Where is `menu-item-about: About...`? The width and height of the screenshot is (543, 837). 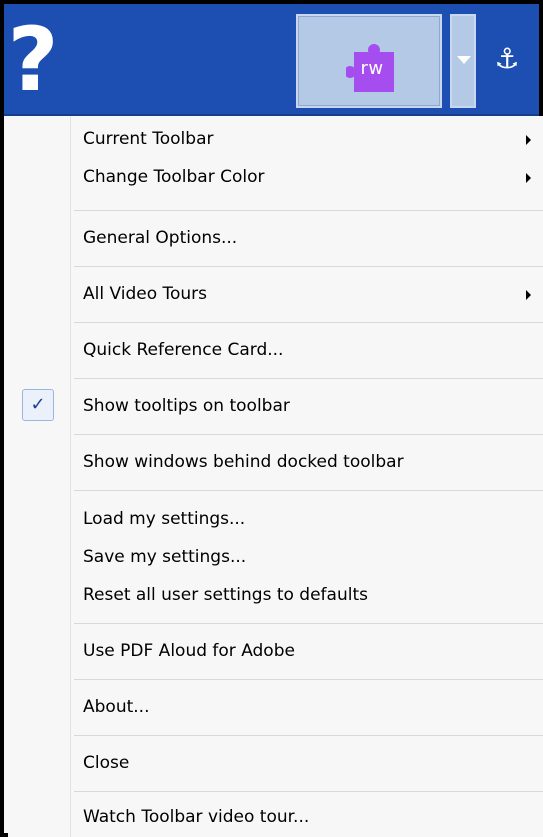 menu-item-about: About... is located at coordinates (275, 708).